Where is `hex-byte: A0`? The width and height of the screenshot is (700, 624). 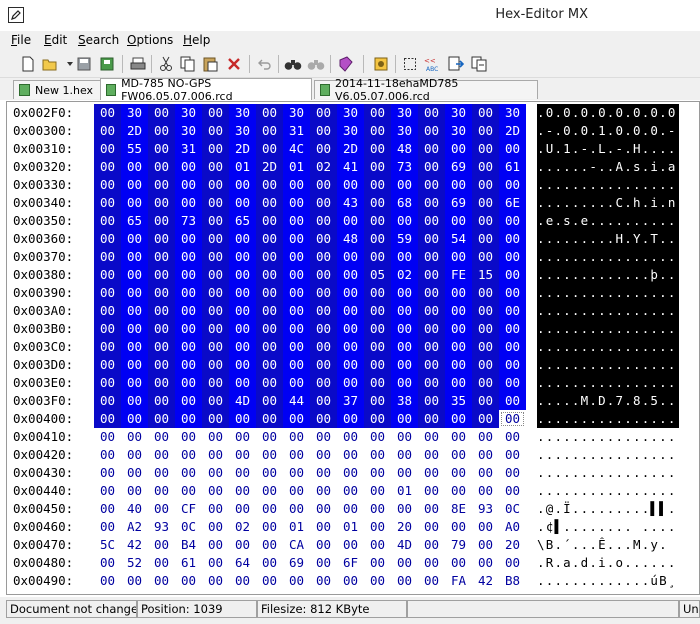 hex-byte: A0 is located at coordinates (512, 527).